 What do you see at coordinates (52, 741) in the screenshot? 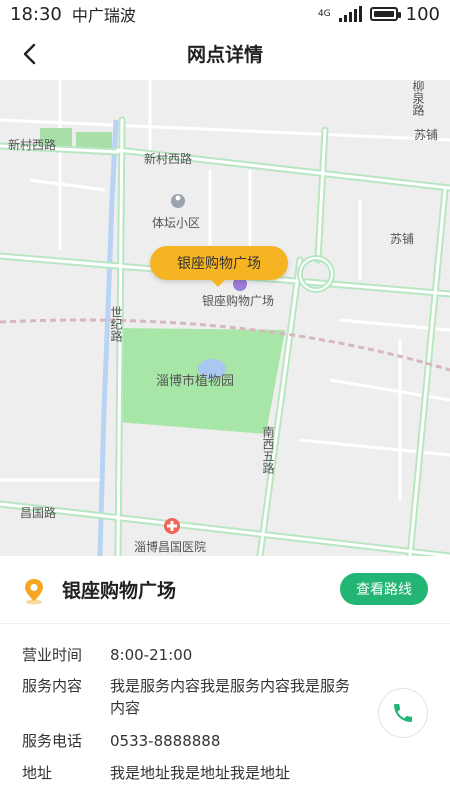
I see `detail-label: 服务电话` at bounding box center [52, 741].